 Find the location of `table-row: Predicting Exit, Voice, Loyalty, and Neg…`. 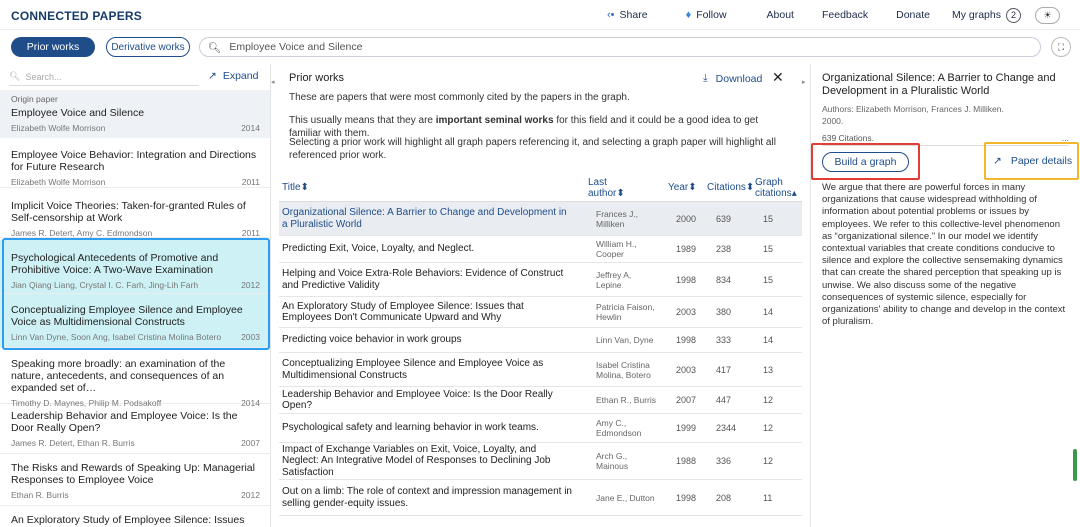

table-row: Predicting Exit, Voice, Loyalty, and Neg… is located at coordinates (540, 249).